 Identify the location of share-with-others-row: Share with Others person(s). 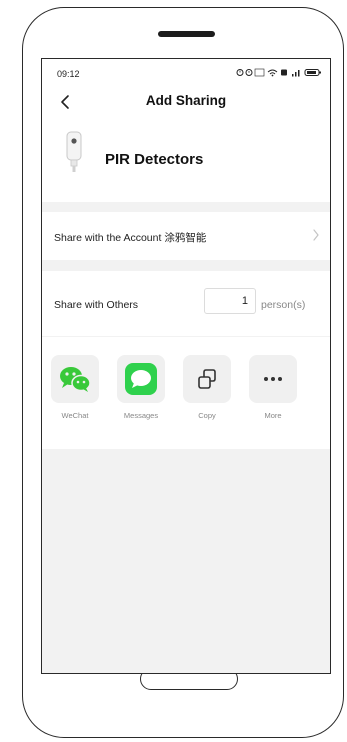
(186, 303).